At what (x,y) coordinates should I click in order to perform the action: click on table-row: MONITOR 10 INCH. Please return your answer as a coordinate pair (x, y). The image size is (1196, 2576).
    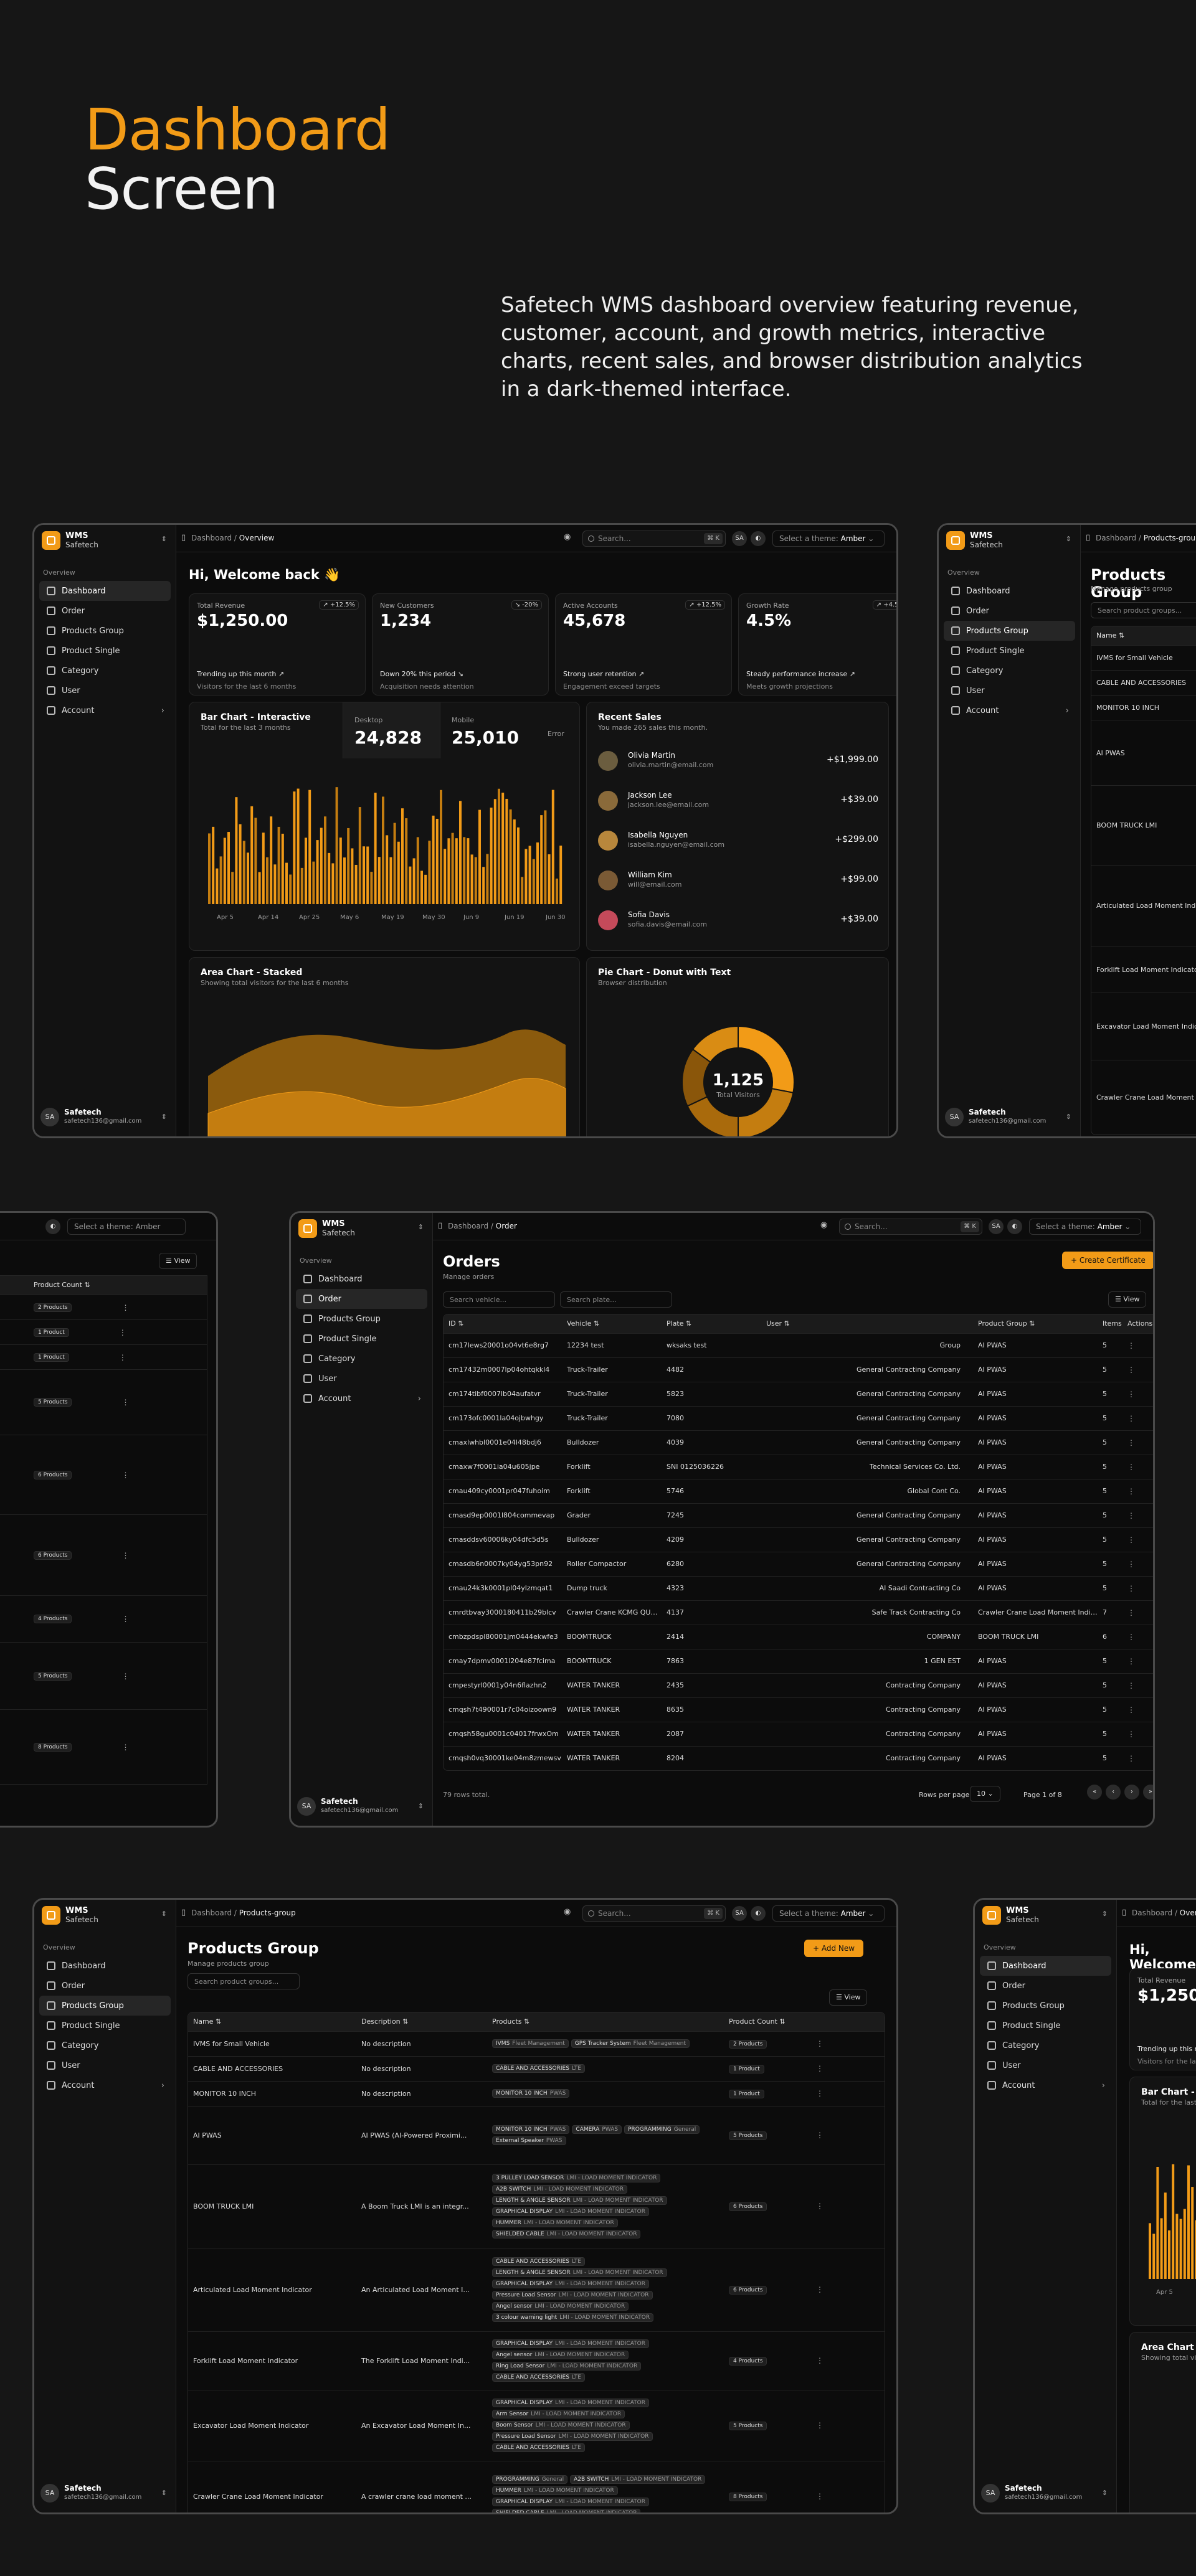
    Looking at the image, I should click on (1143, 707).